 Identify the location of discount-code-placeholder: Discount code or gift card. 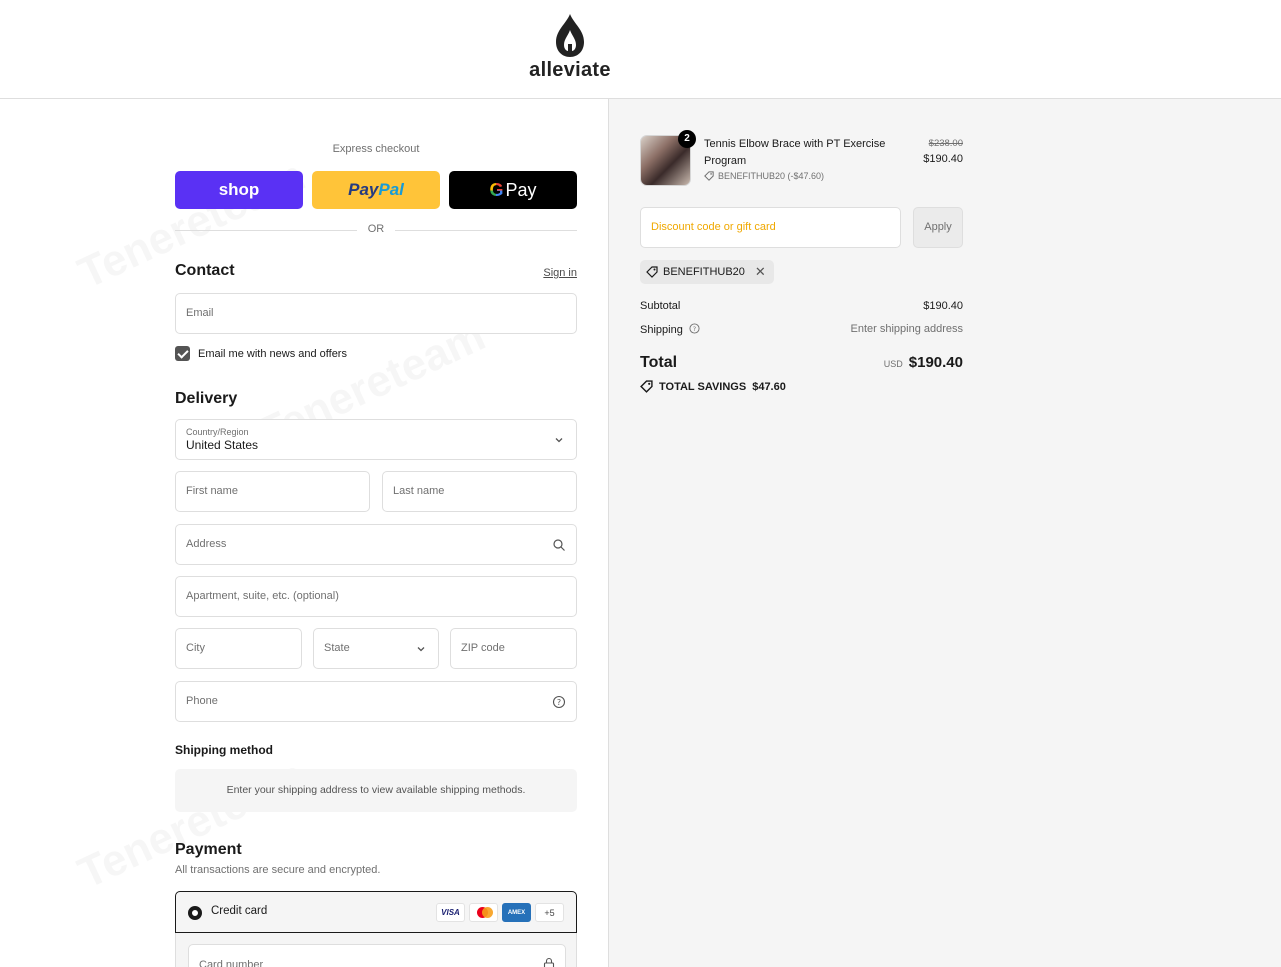
(713, 227).